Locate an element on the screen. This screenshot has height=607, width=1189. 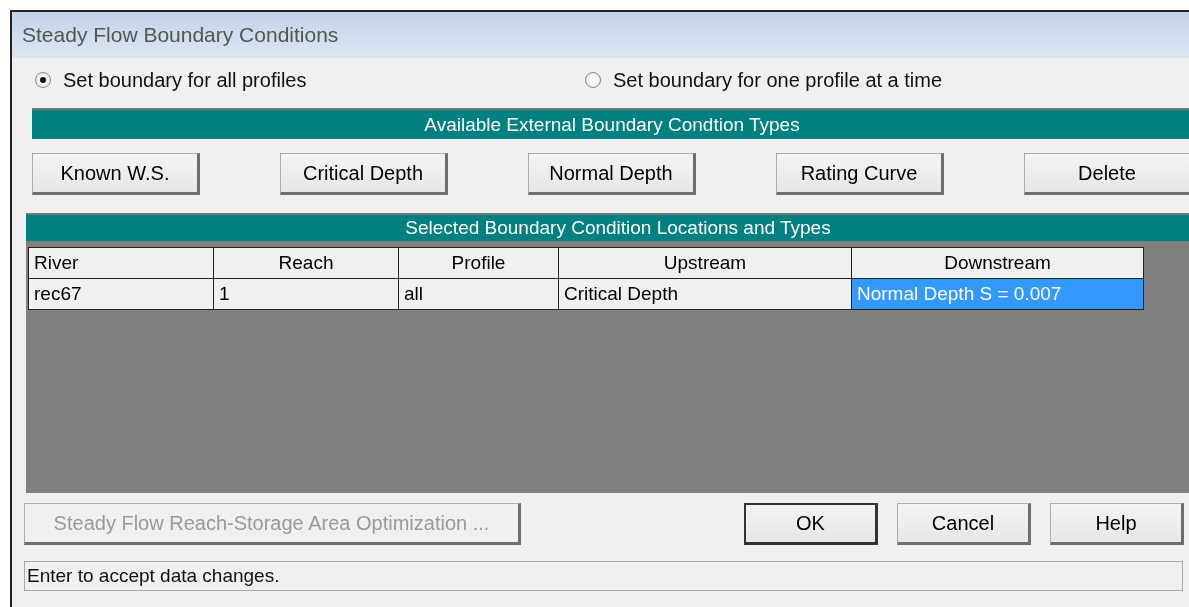
column-header: Upstream is located at coordinates (705, 263).